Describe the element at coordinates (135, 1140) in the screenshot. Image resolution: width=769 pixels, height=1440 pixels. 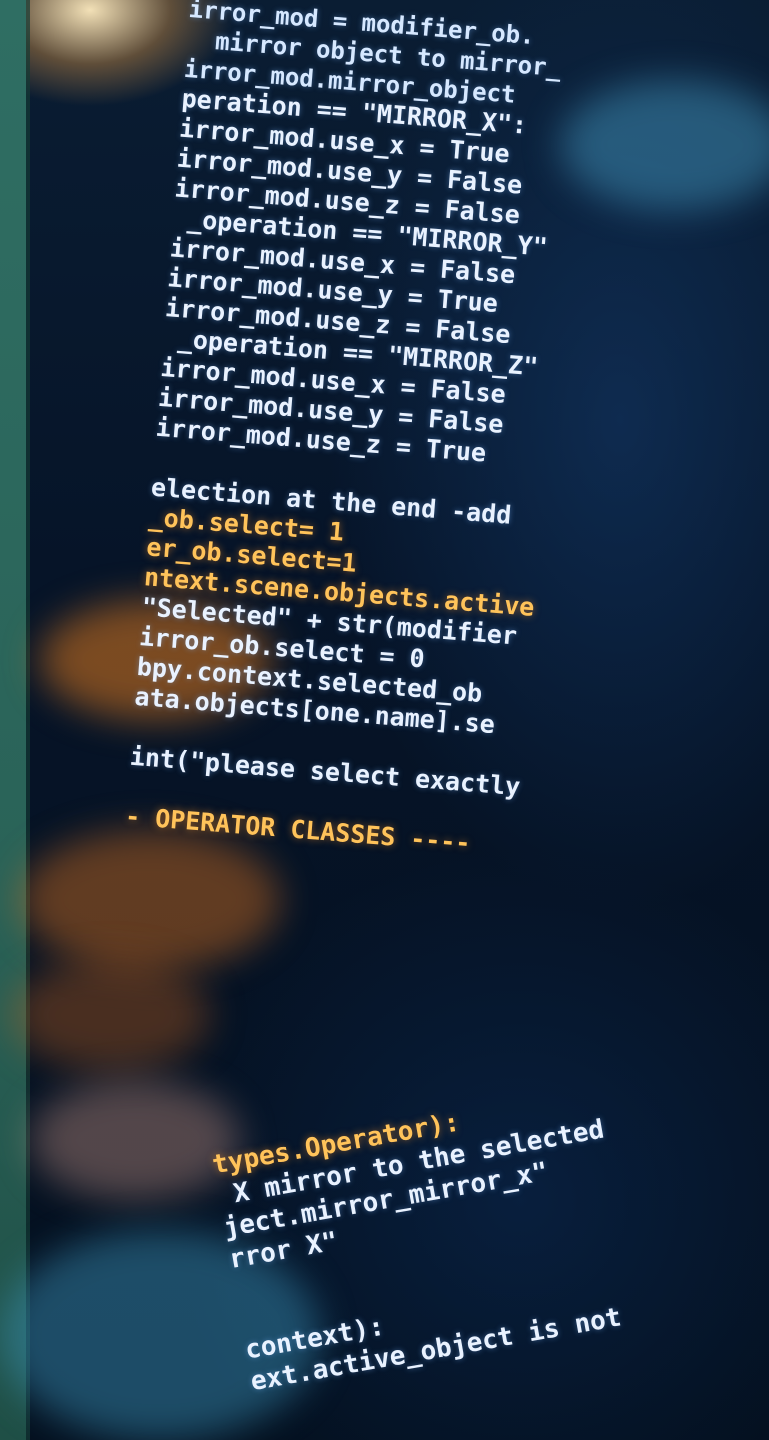
I see `blur-glow-peach` at that location.